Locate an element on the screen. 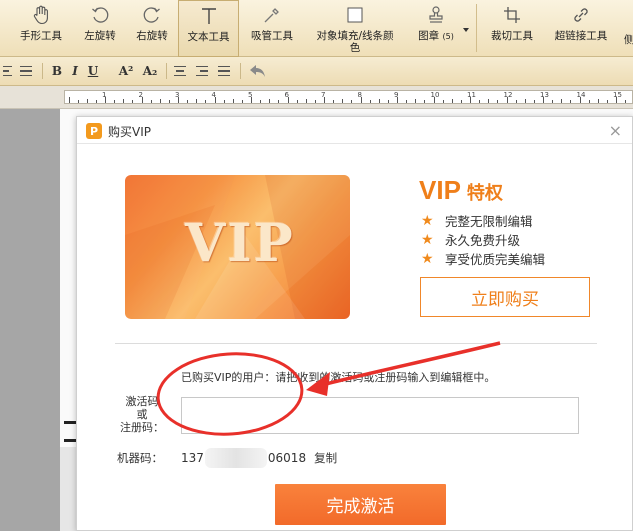 The height and width of the screenshot is (531, 633). document-shadow is located at coordinates (68, 489).